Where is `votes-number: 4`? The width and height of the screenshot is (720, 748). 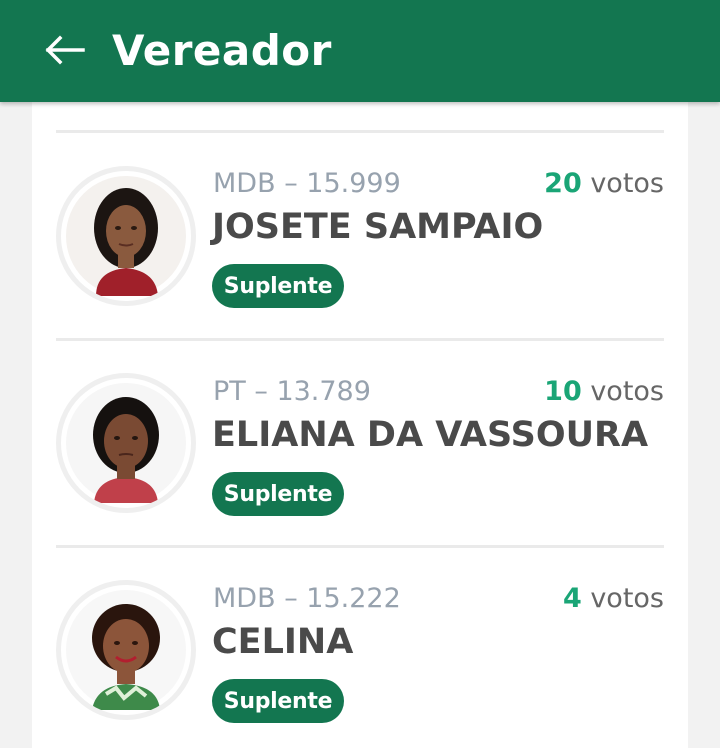
votes-number: 4 is located at coordinates (572, 598).